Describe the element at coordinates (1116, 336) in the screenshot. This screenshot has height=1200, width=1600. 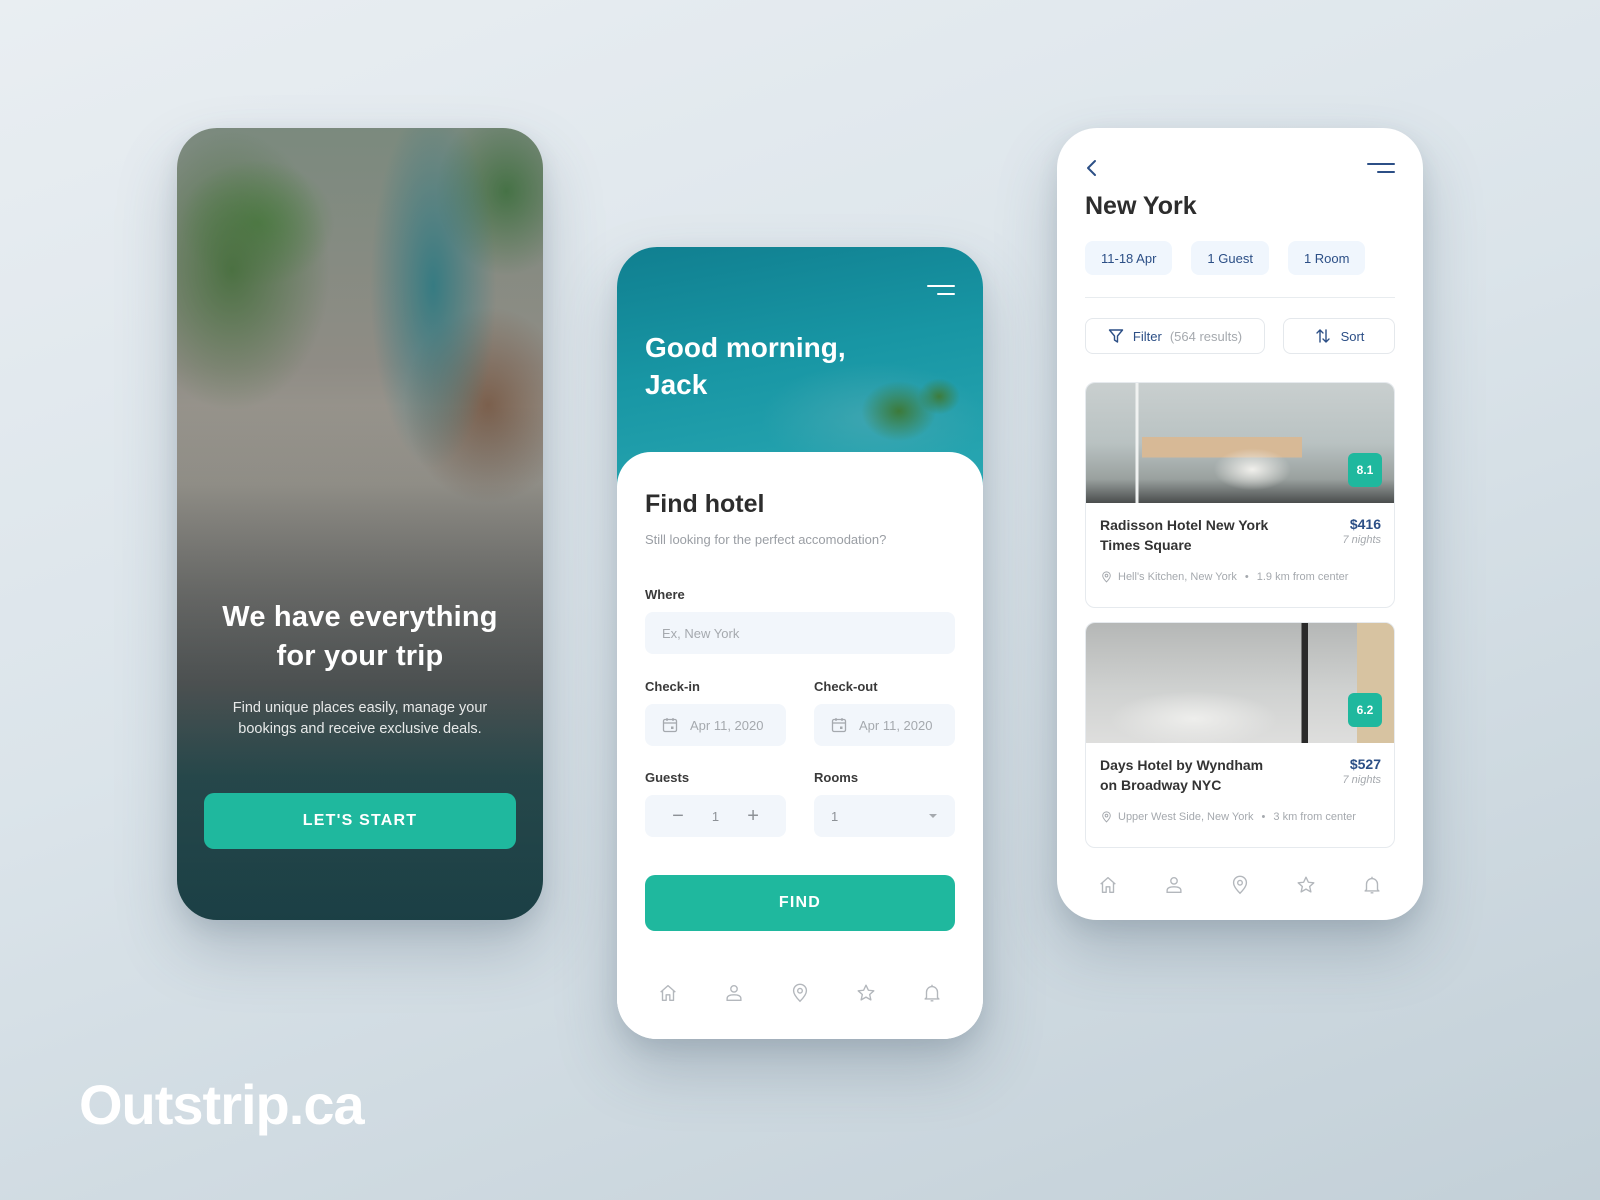
I see `filter-funnel-icon` at that location.